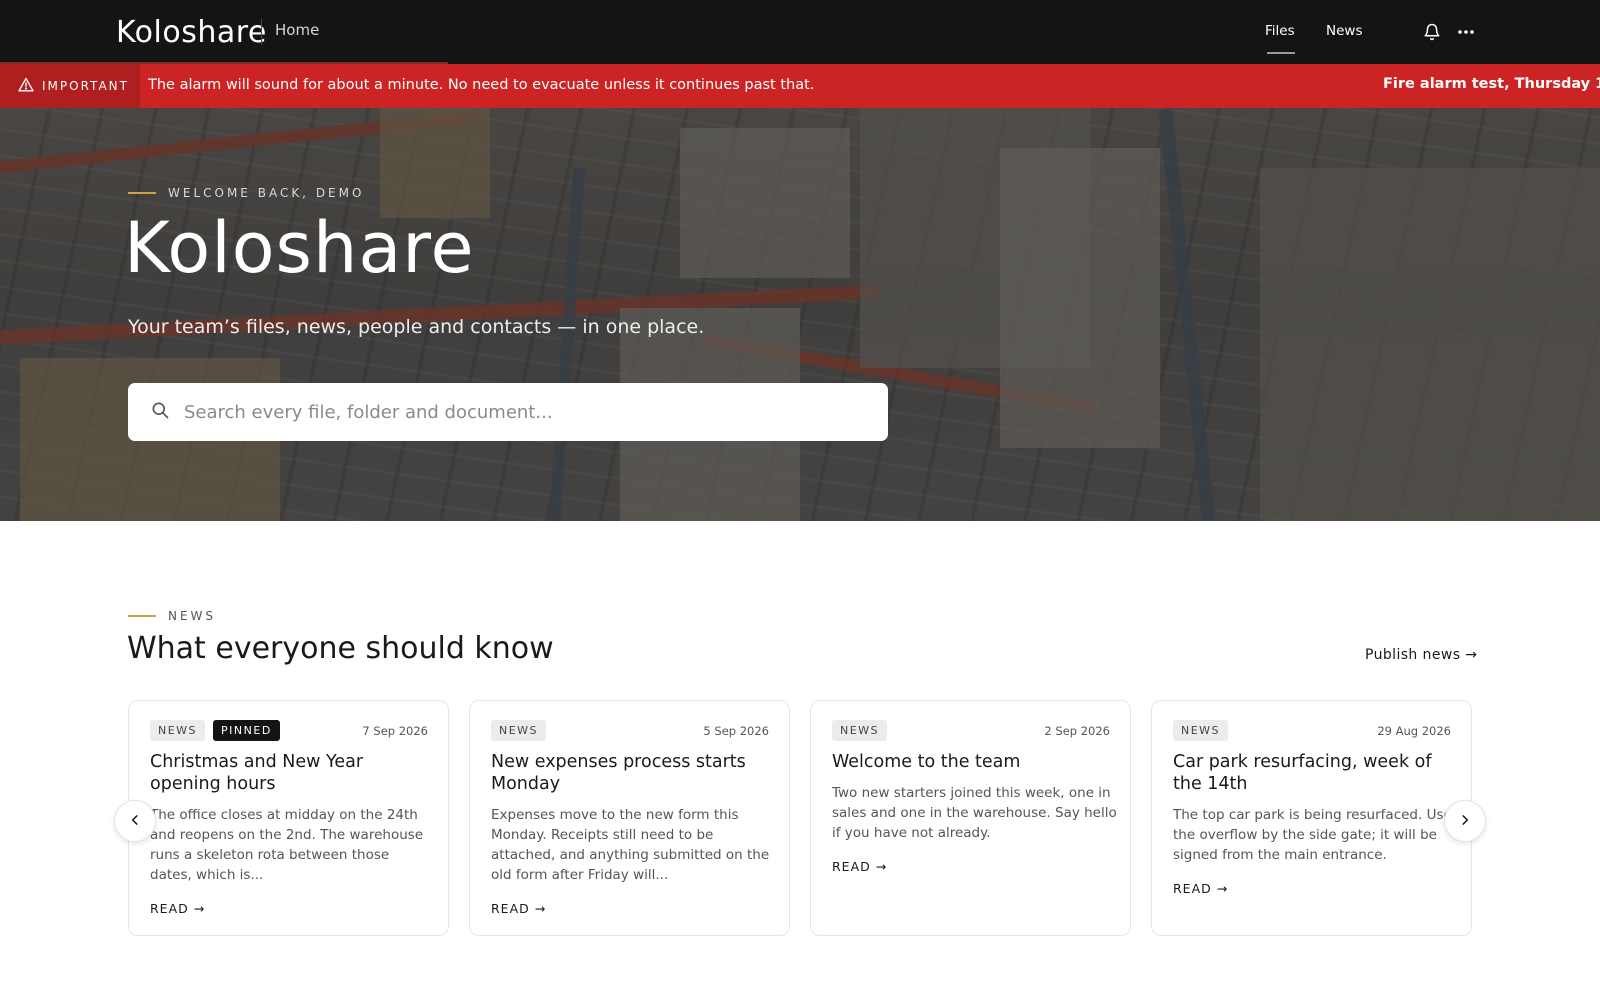  I want to click on banner-title: Fire alarm test, Thursday 11am, so click(1491, 84).